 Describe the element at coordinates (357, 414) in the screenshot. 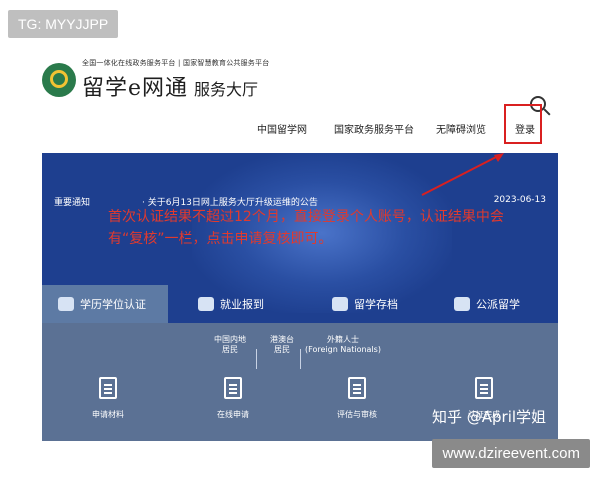

I see `step-label: 评估与审核` at that location.